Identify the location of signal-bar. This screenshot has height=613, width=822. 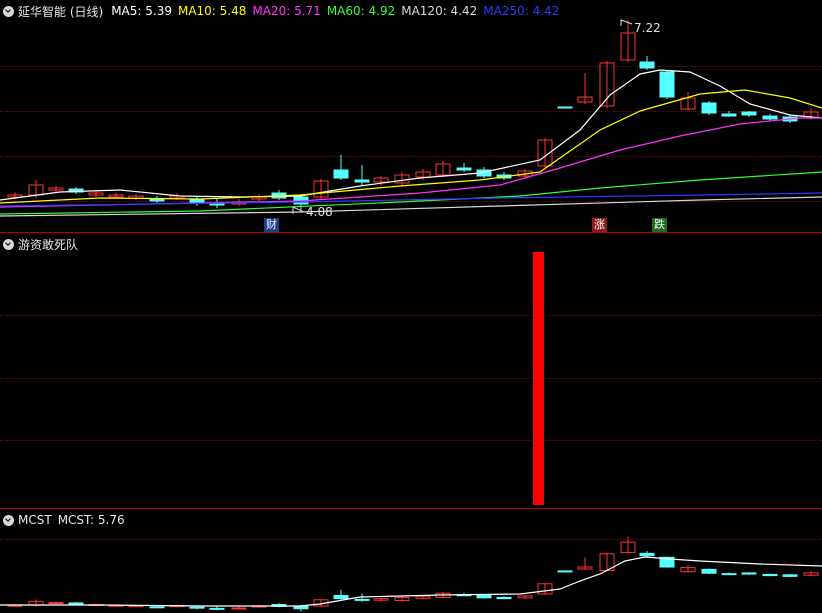
(538, 378).